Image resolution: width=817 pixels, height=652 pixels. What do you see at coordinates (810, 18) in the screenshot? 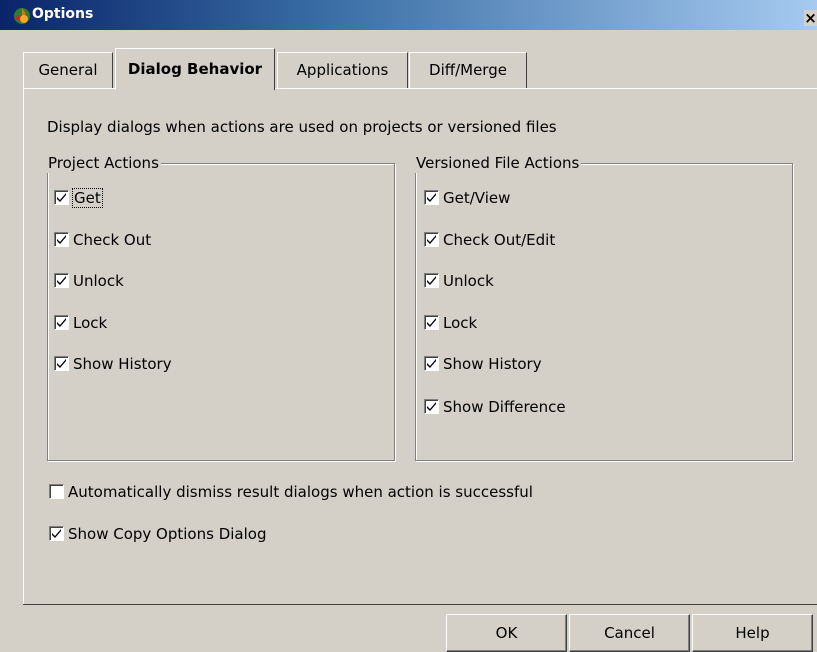
I see `close-button: ×` at bounding box center [810, 18].